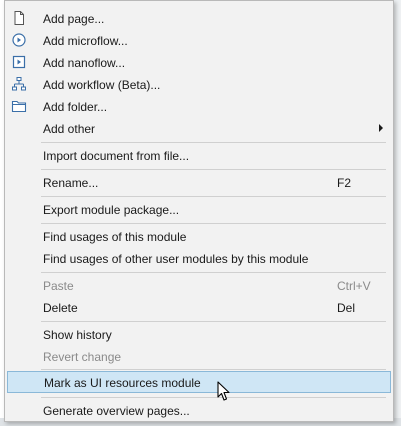 The width and height of the screenshot is (401, 426). I want to click on page-icon, so click(19, 18).